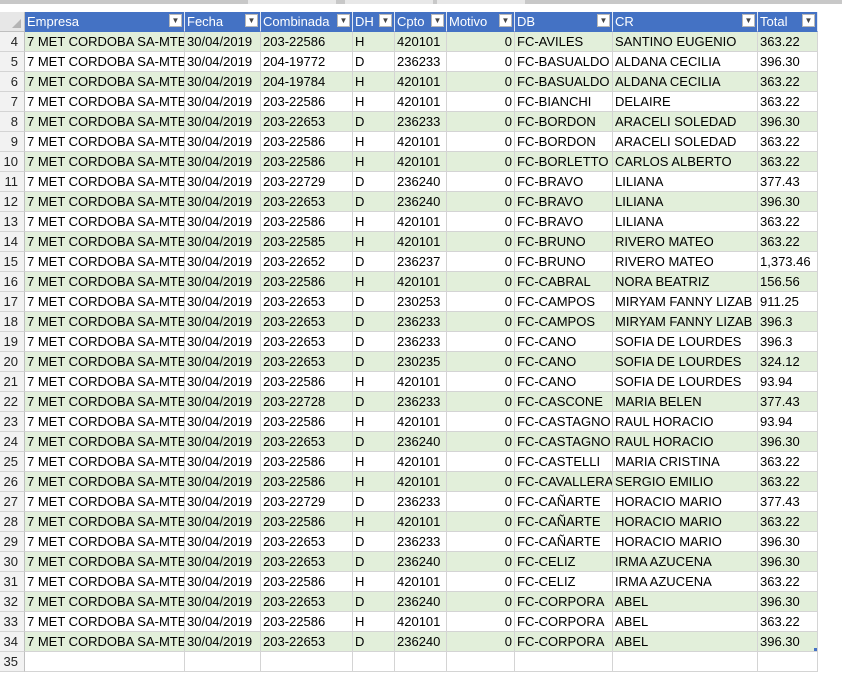  What do you see at coordinates (12, 162) in the screenshot?
I see `row-number: 10` at bounding box center [12, 162].